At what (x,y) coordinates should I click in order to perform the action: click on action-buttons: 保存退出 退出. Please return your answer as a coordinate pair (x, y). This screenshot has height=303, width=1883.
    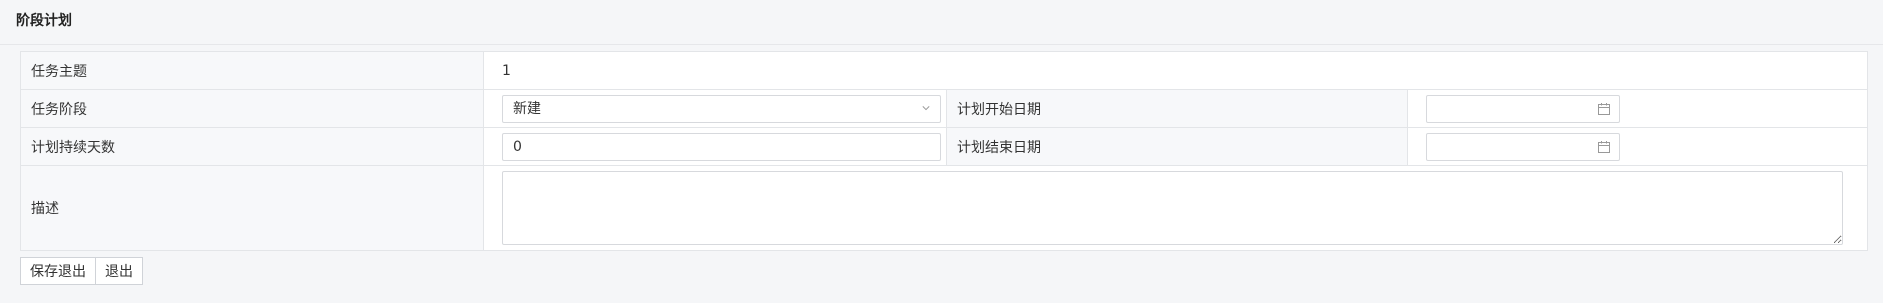
    Looking at the image, I should click on (81, 271).